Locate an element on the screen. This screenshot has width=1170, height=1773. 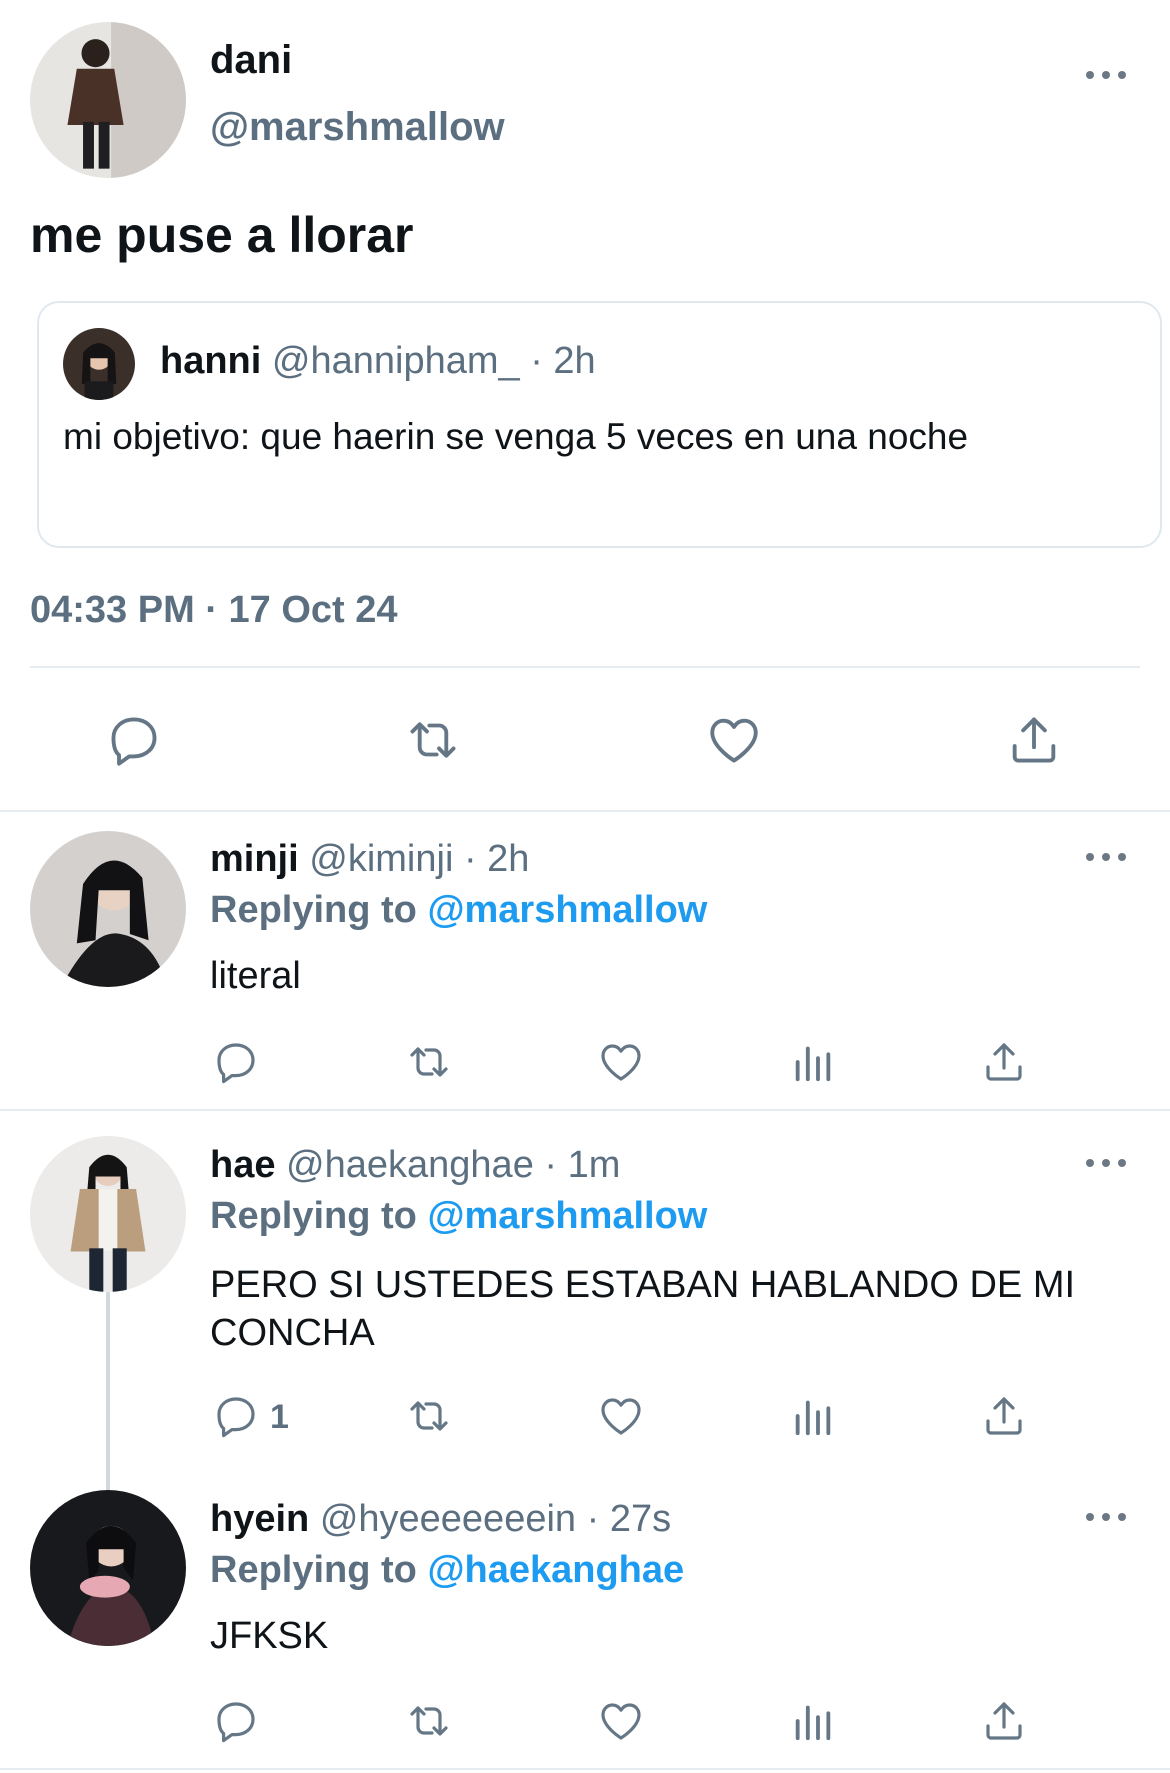
thread-line is located at coordinates (108, 1391).